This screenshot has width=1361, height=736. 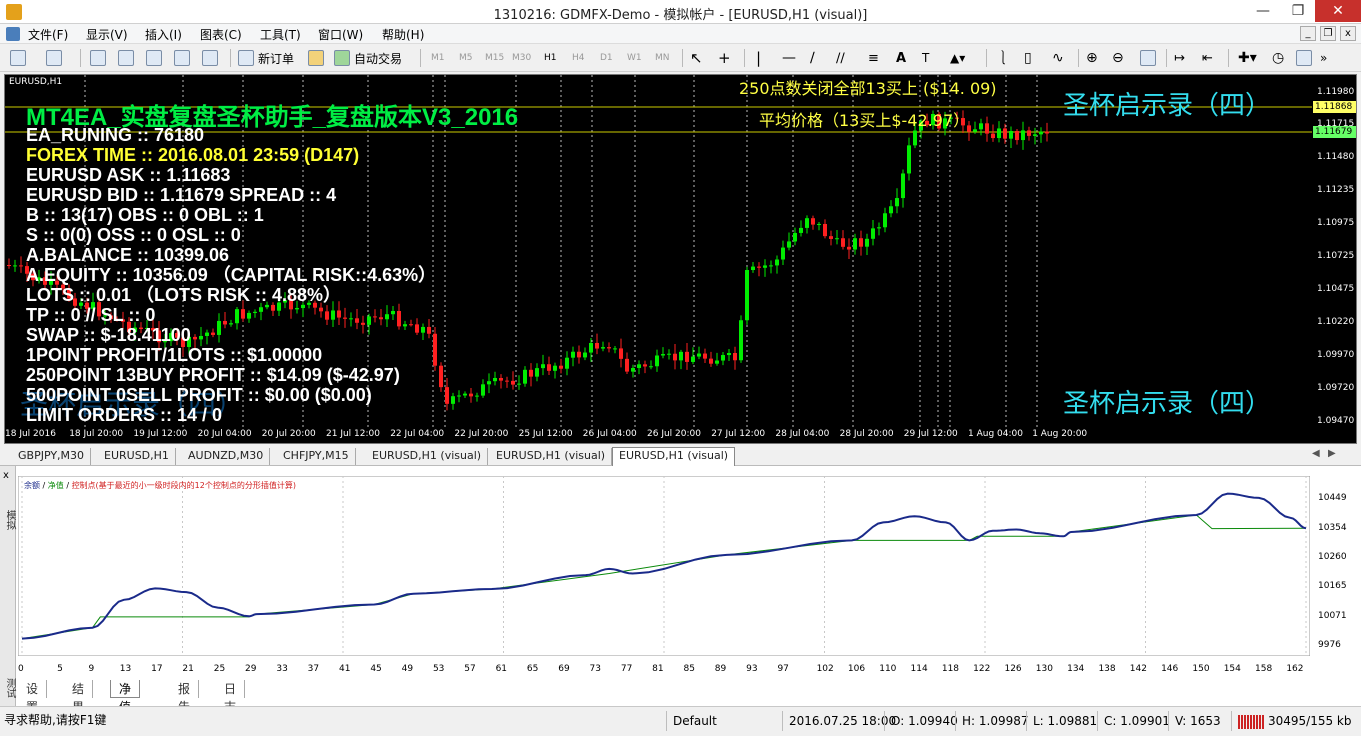 What do you see at coordinates (210, 58) in the screenshot?
I see `tester-button` at bounding box center [210, 58].